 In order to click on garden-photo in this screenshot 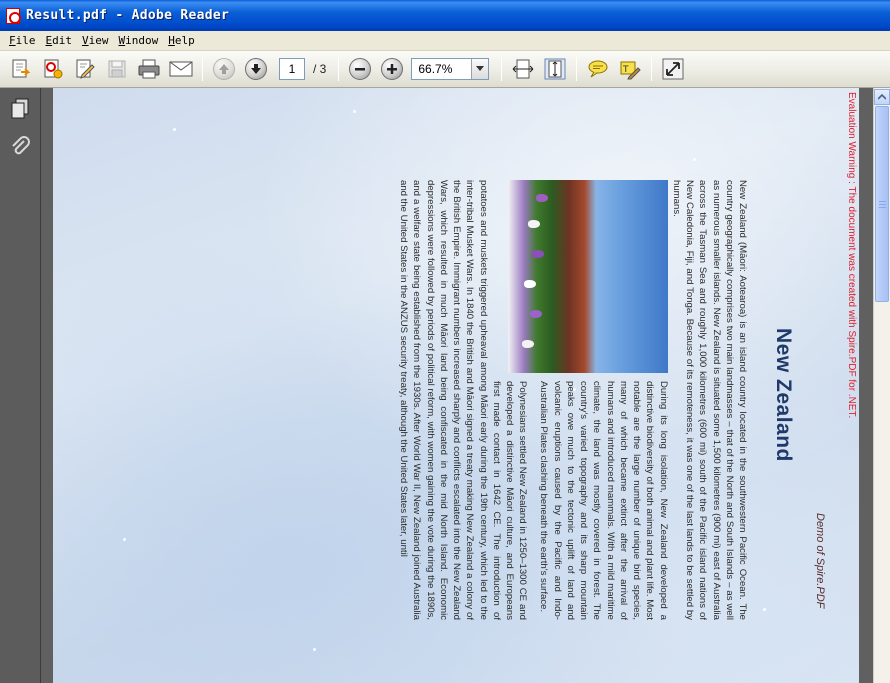, I will do `click(587, 276)`.